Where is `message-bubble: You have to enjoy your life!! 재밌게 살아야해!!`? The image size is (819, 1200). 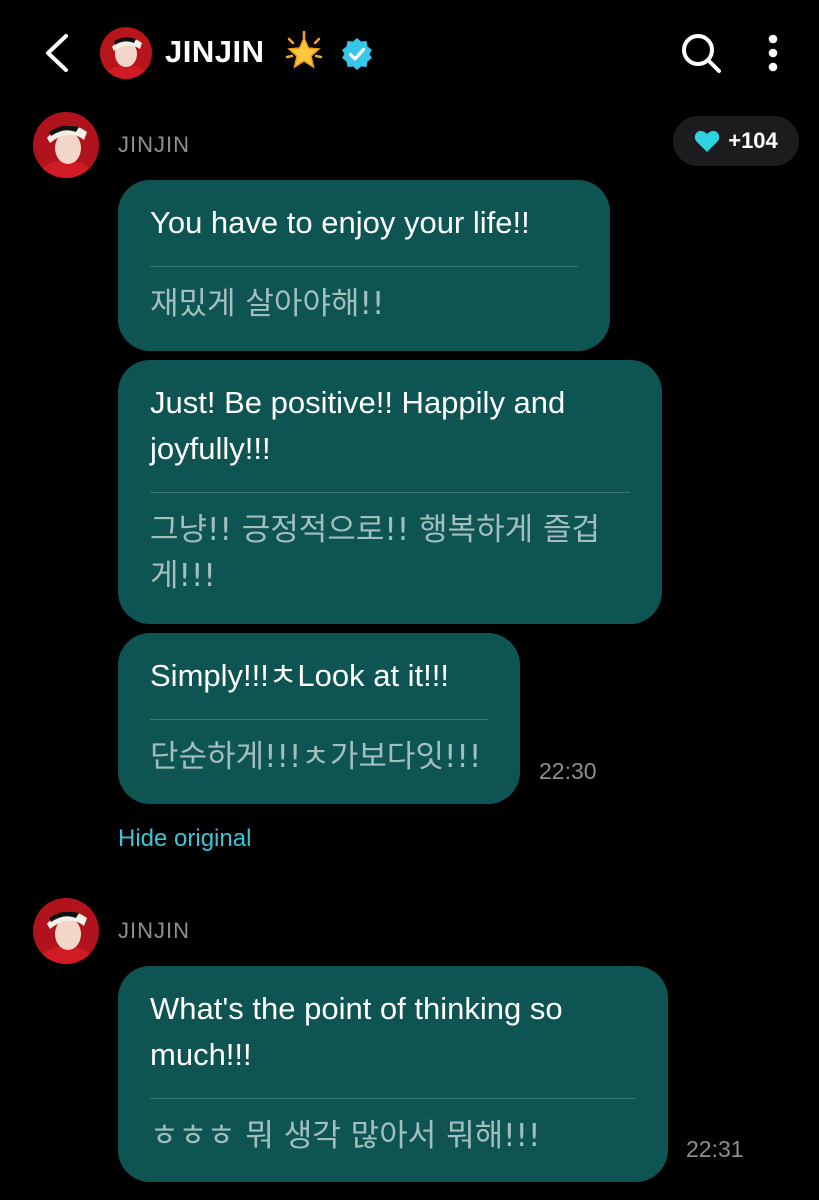 message-bubble: You have to enjoy your life!! 재밌게 살아야해!! is located at coordinates (364, 265).